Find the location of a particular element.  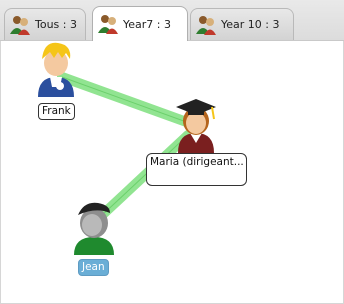

tab-tous-label: Tous : 3 is located at coordinates (56, 24).